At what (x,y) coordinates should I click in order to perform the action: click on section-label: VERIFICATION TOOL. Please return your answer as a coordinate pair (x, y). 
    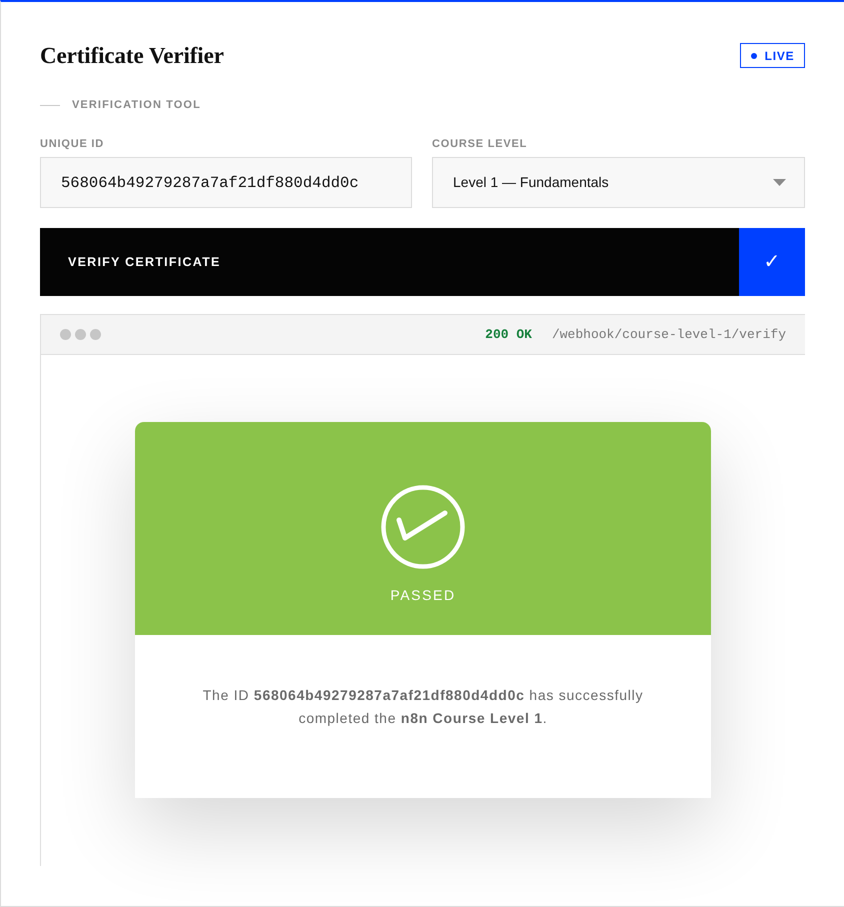
    Looking at the image, I should click on (136, 105).